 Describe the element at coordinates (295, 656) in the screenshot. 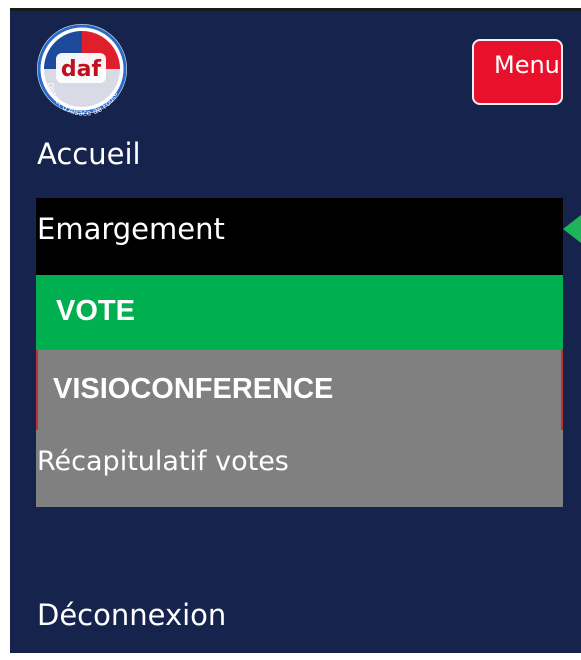

I see `bottom-border` at that location.